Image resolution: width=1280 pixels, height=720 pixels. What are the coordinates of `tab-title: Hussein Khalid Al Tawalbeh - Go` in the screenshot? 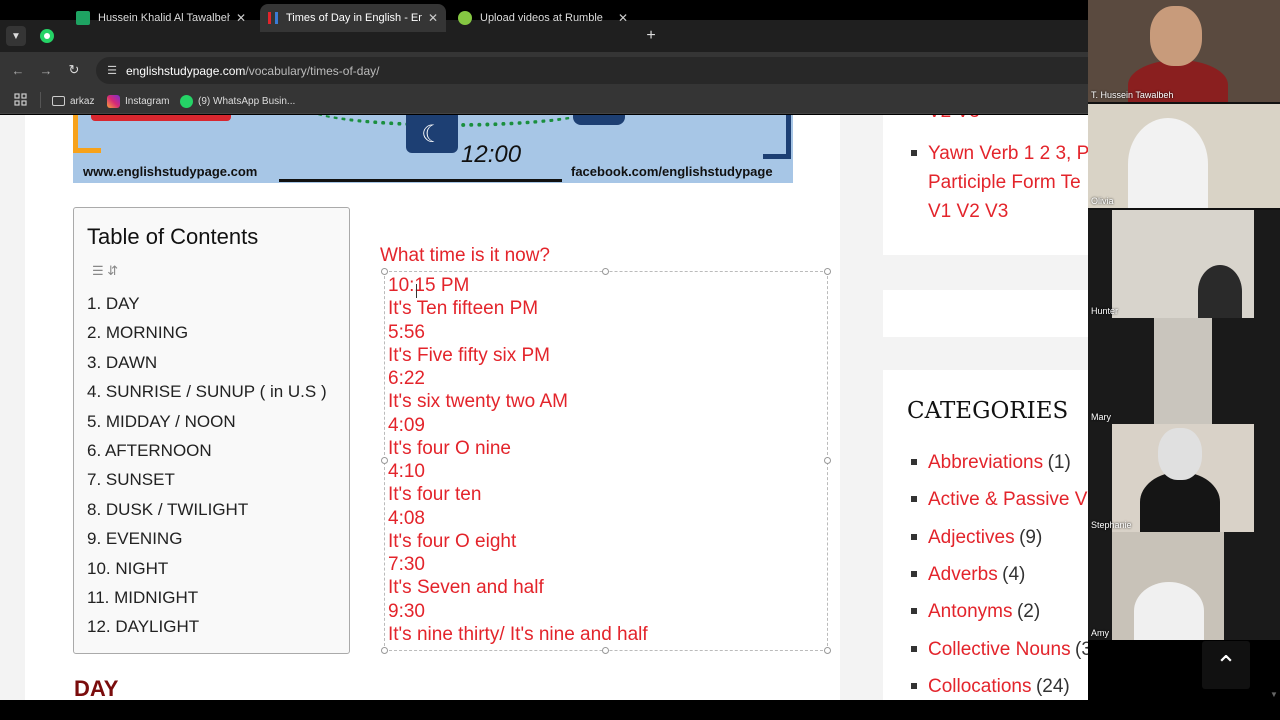 It's located at (164, 18).